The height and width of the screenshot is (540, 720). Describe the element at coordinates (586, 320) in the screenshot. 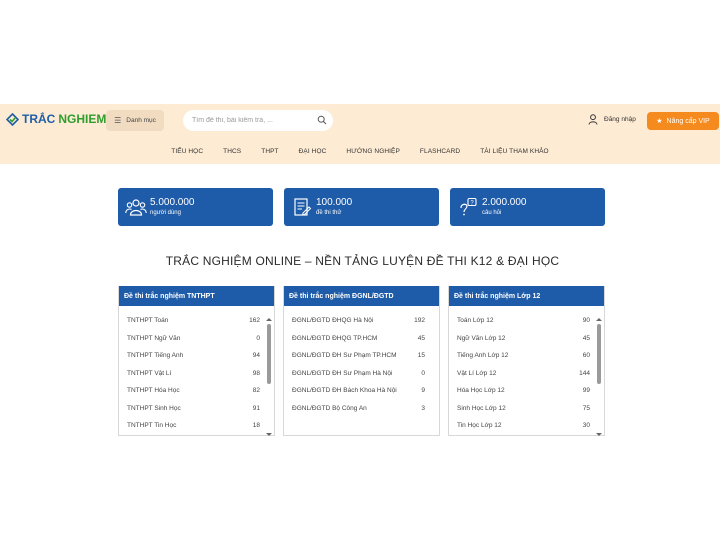

I see `item-count: 90` at that location.